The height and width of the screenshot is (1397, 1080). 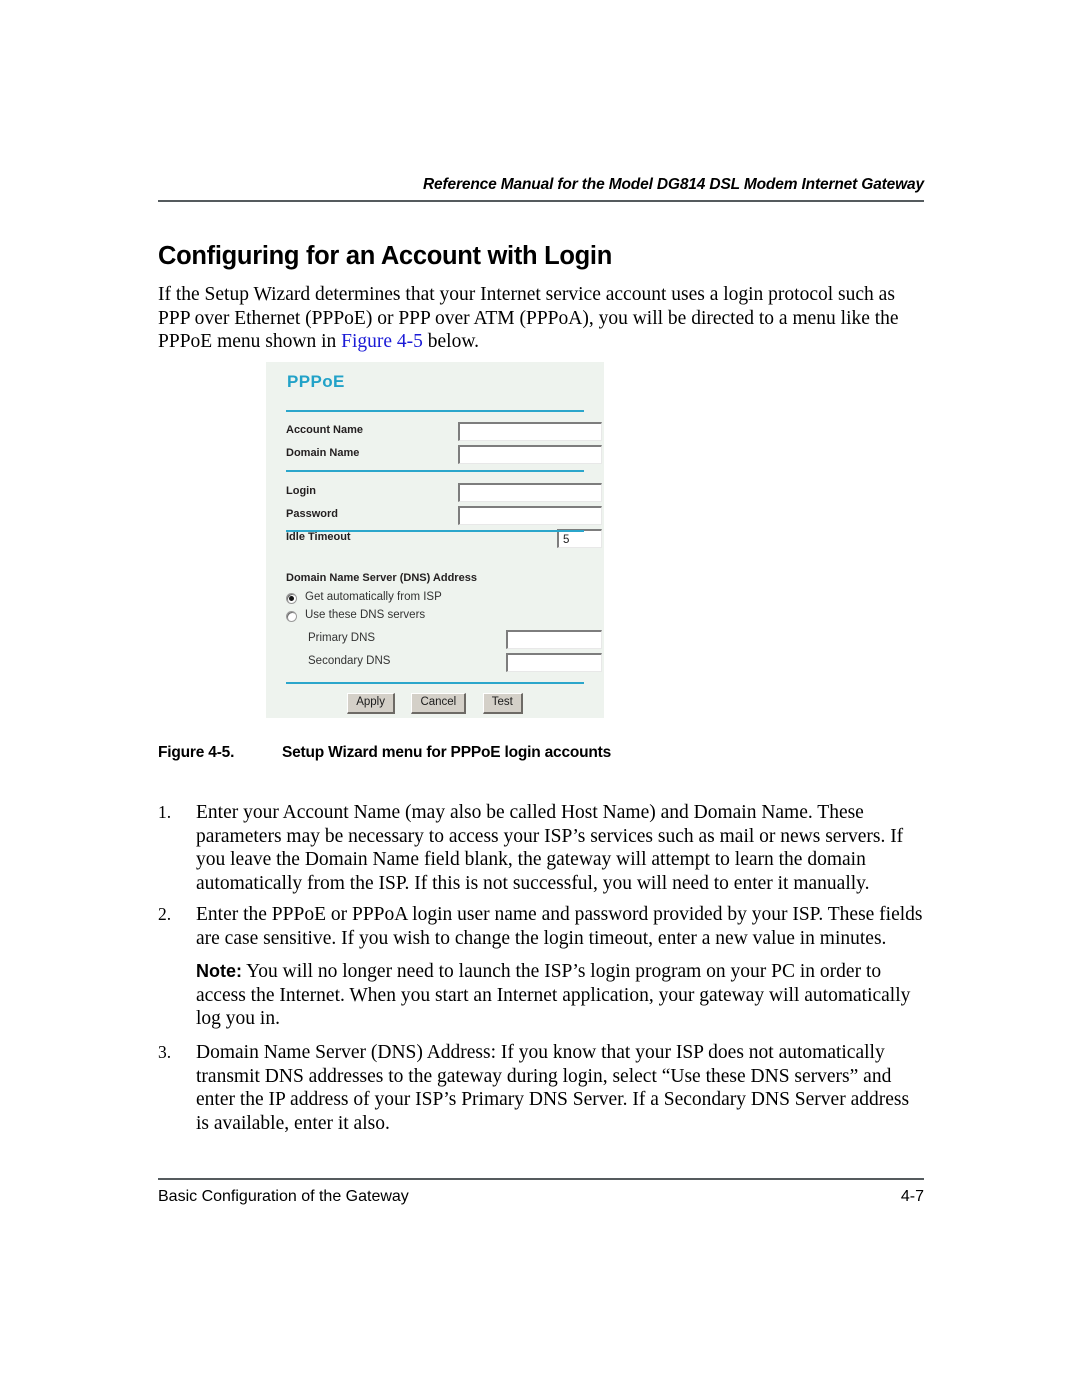 I want to click on dns-section-label: Domain Name Server (DNS) Address, so click(x=381, y=578).